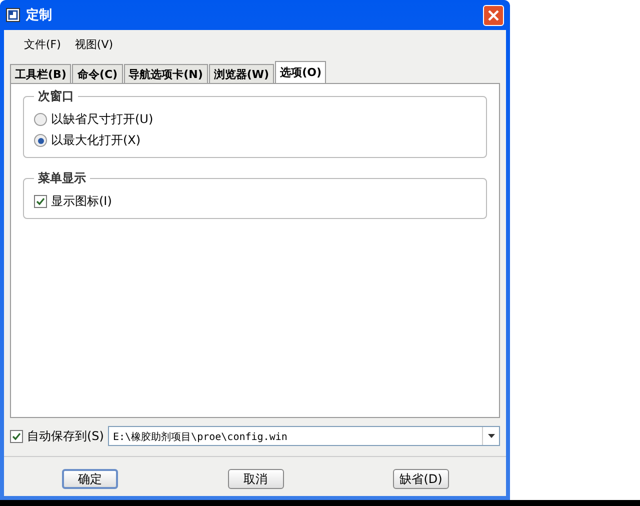  Describe the element at coordinates (166, 73) in the screenshot. I see `tab: 导航选项卡(N)` at that location.